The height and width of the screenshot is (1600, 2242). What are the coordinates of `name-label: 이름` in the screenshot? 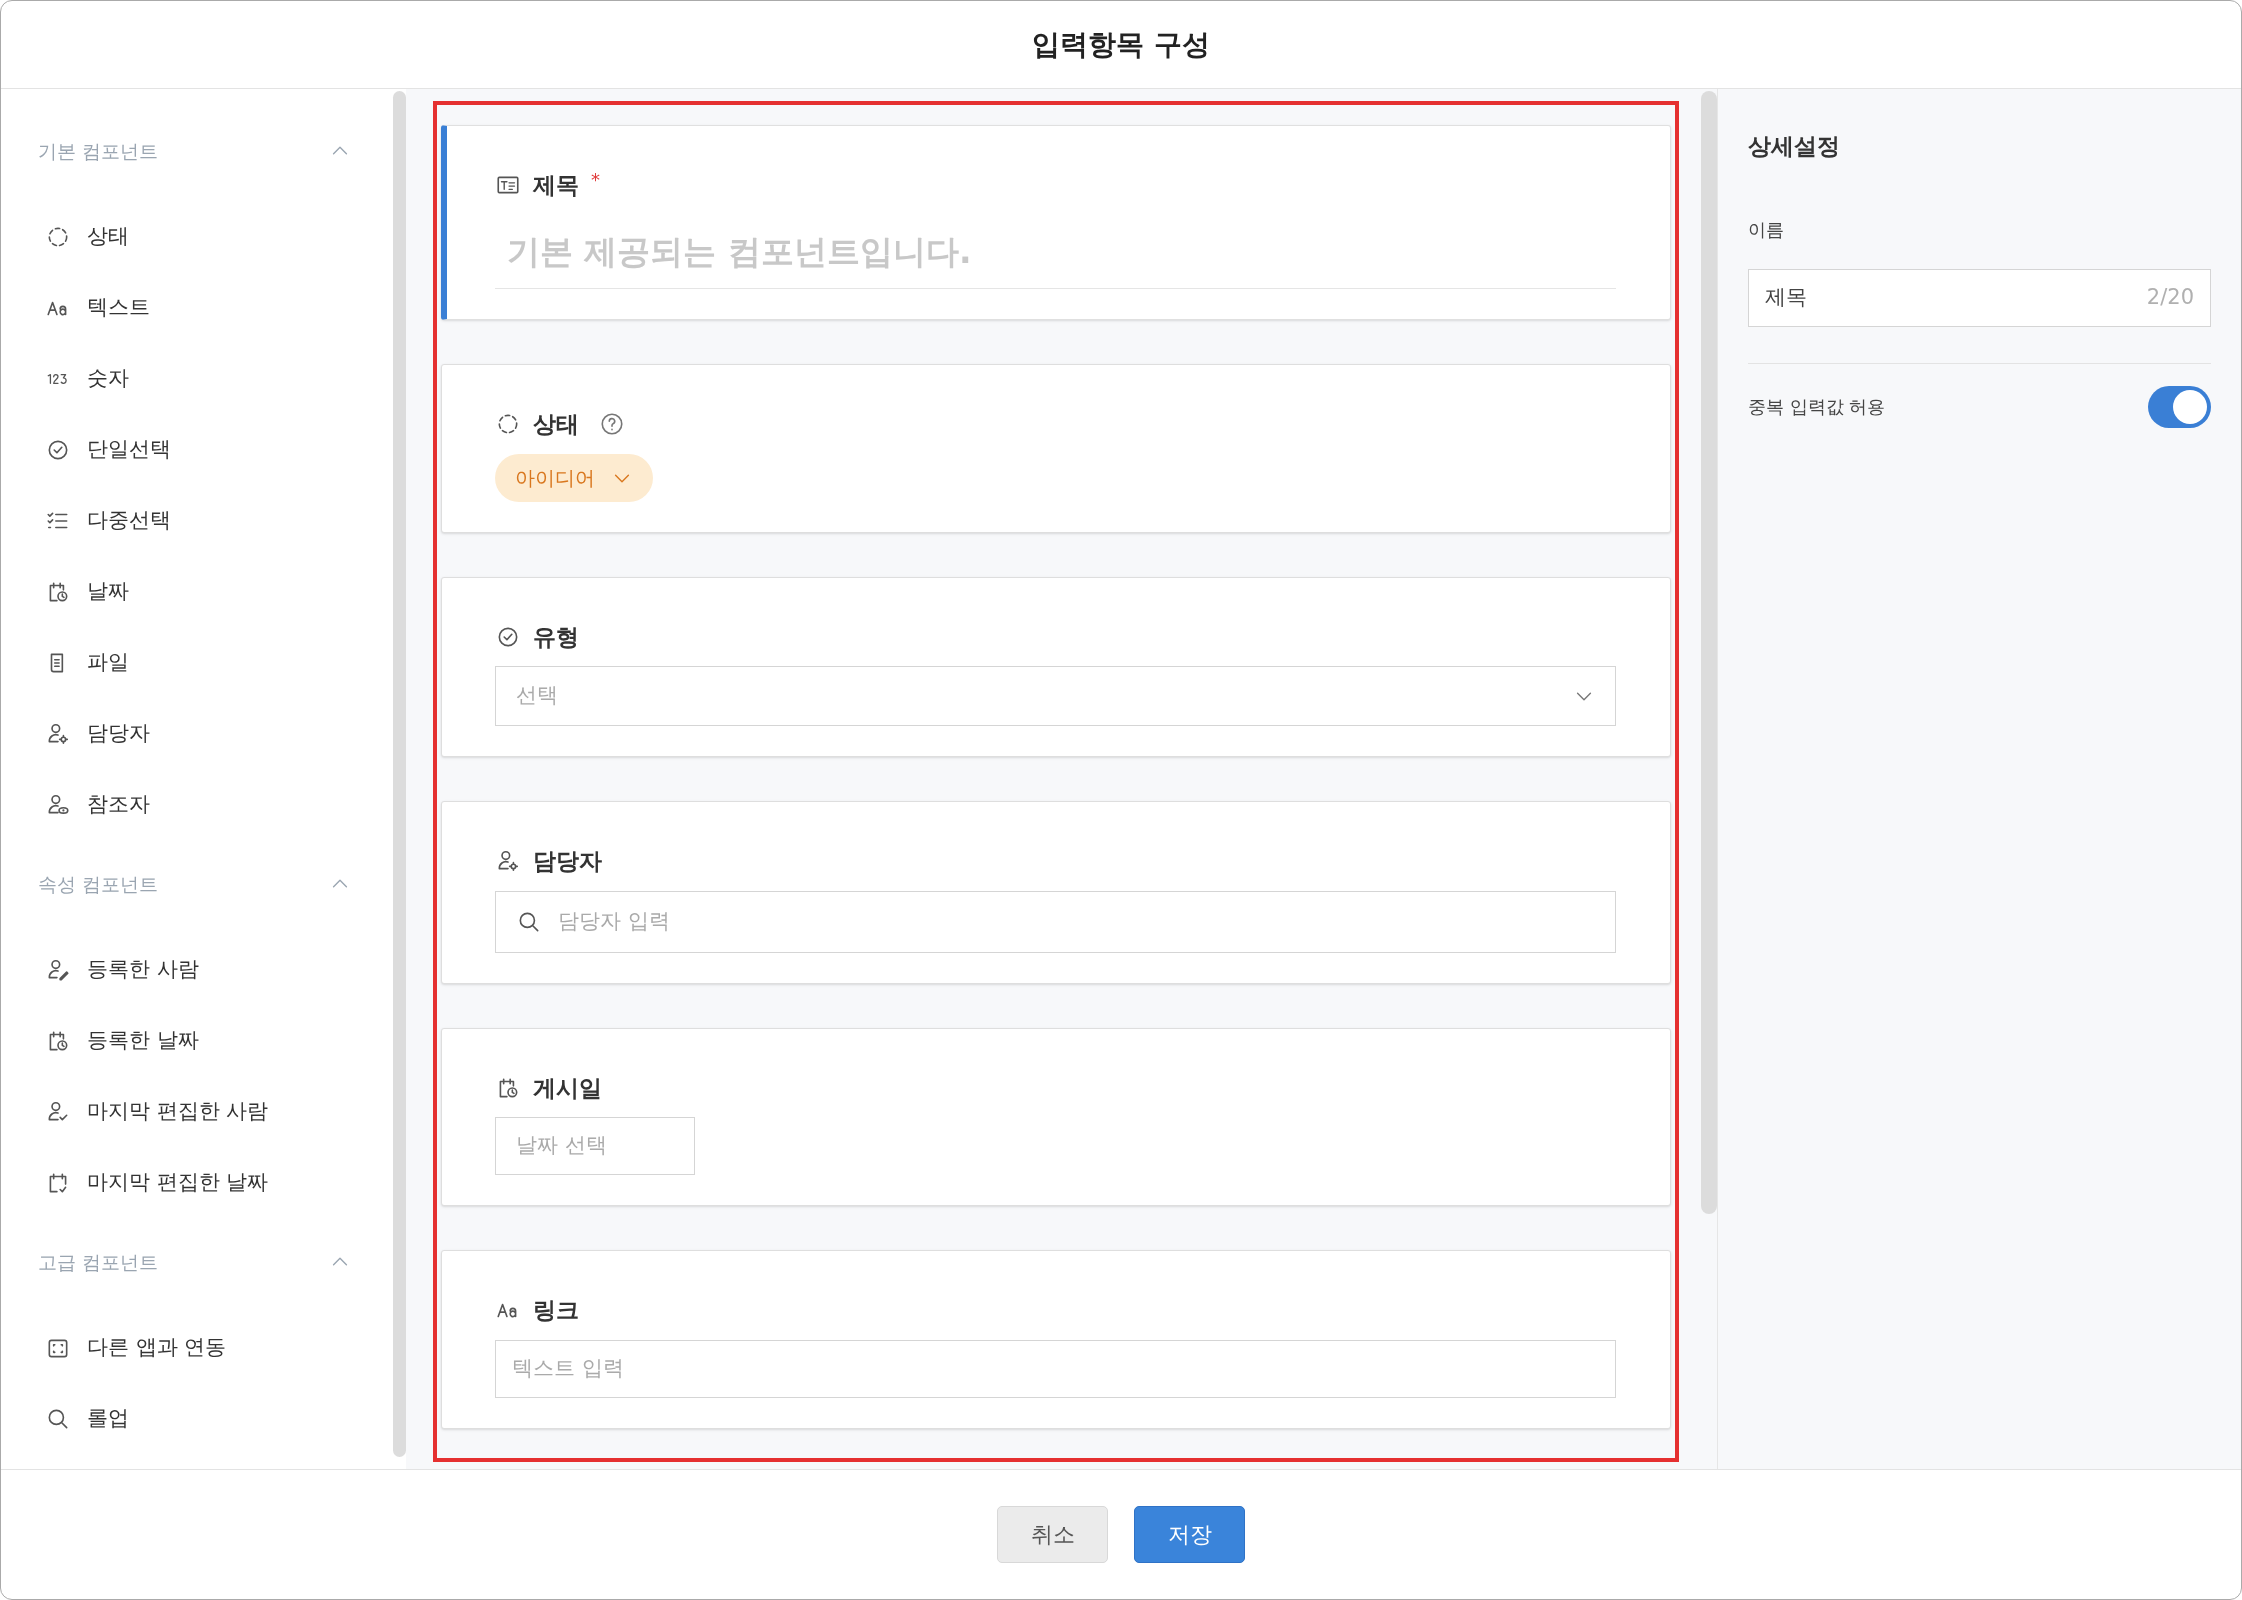 It's located at (1766, 229).